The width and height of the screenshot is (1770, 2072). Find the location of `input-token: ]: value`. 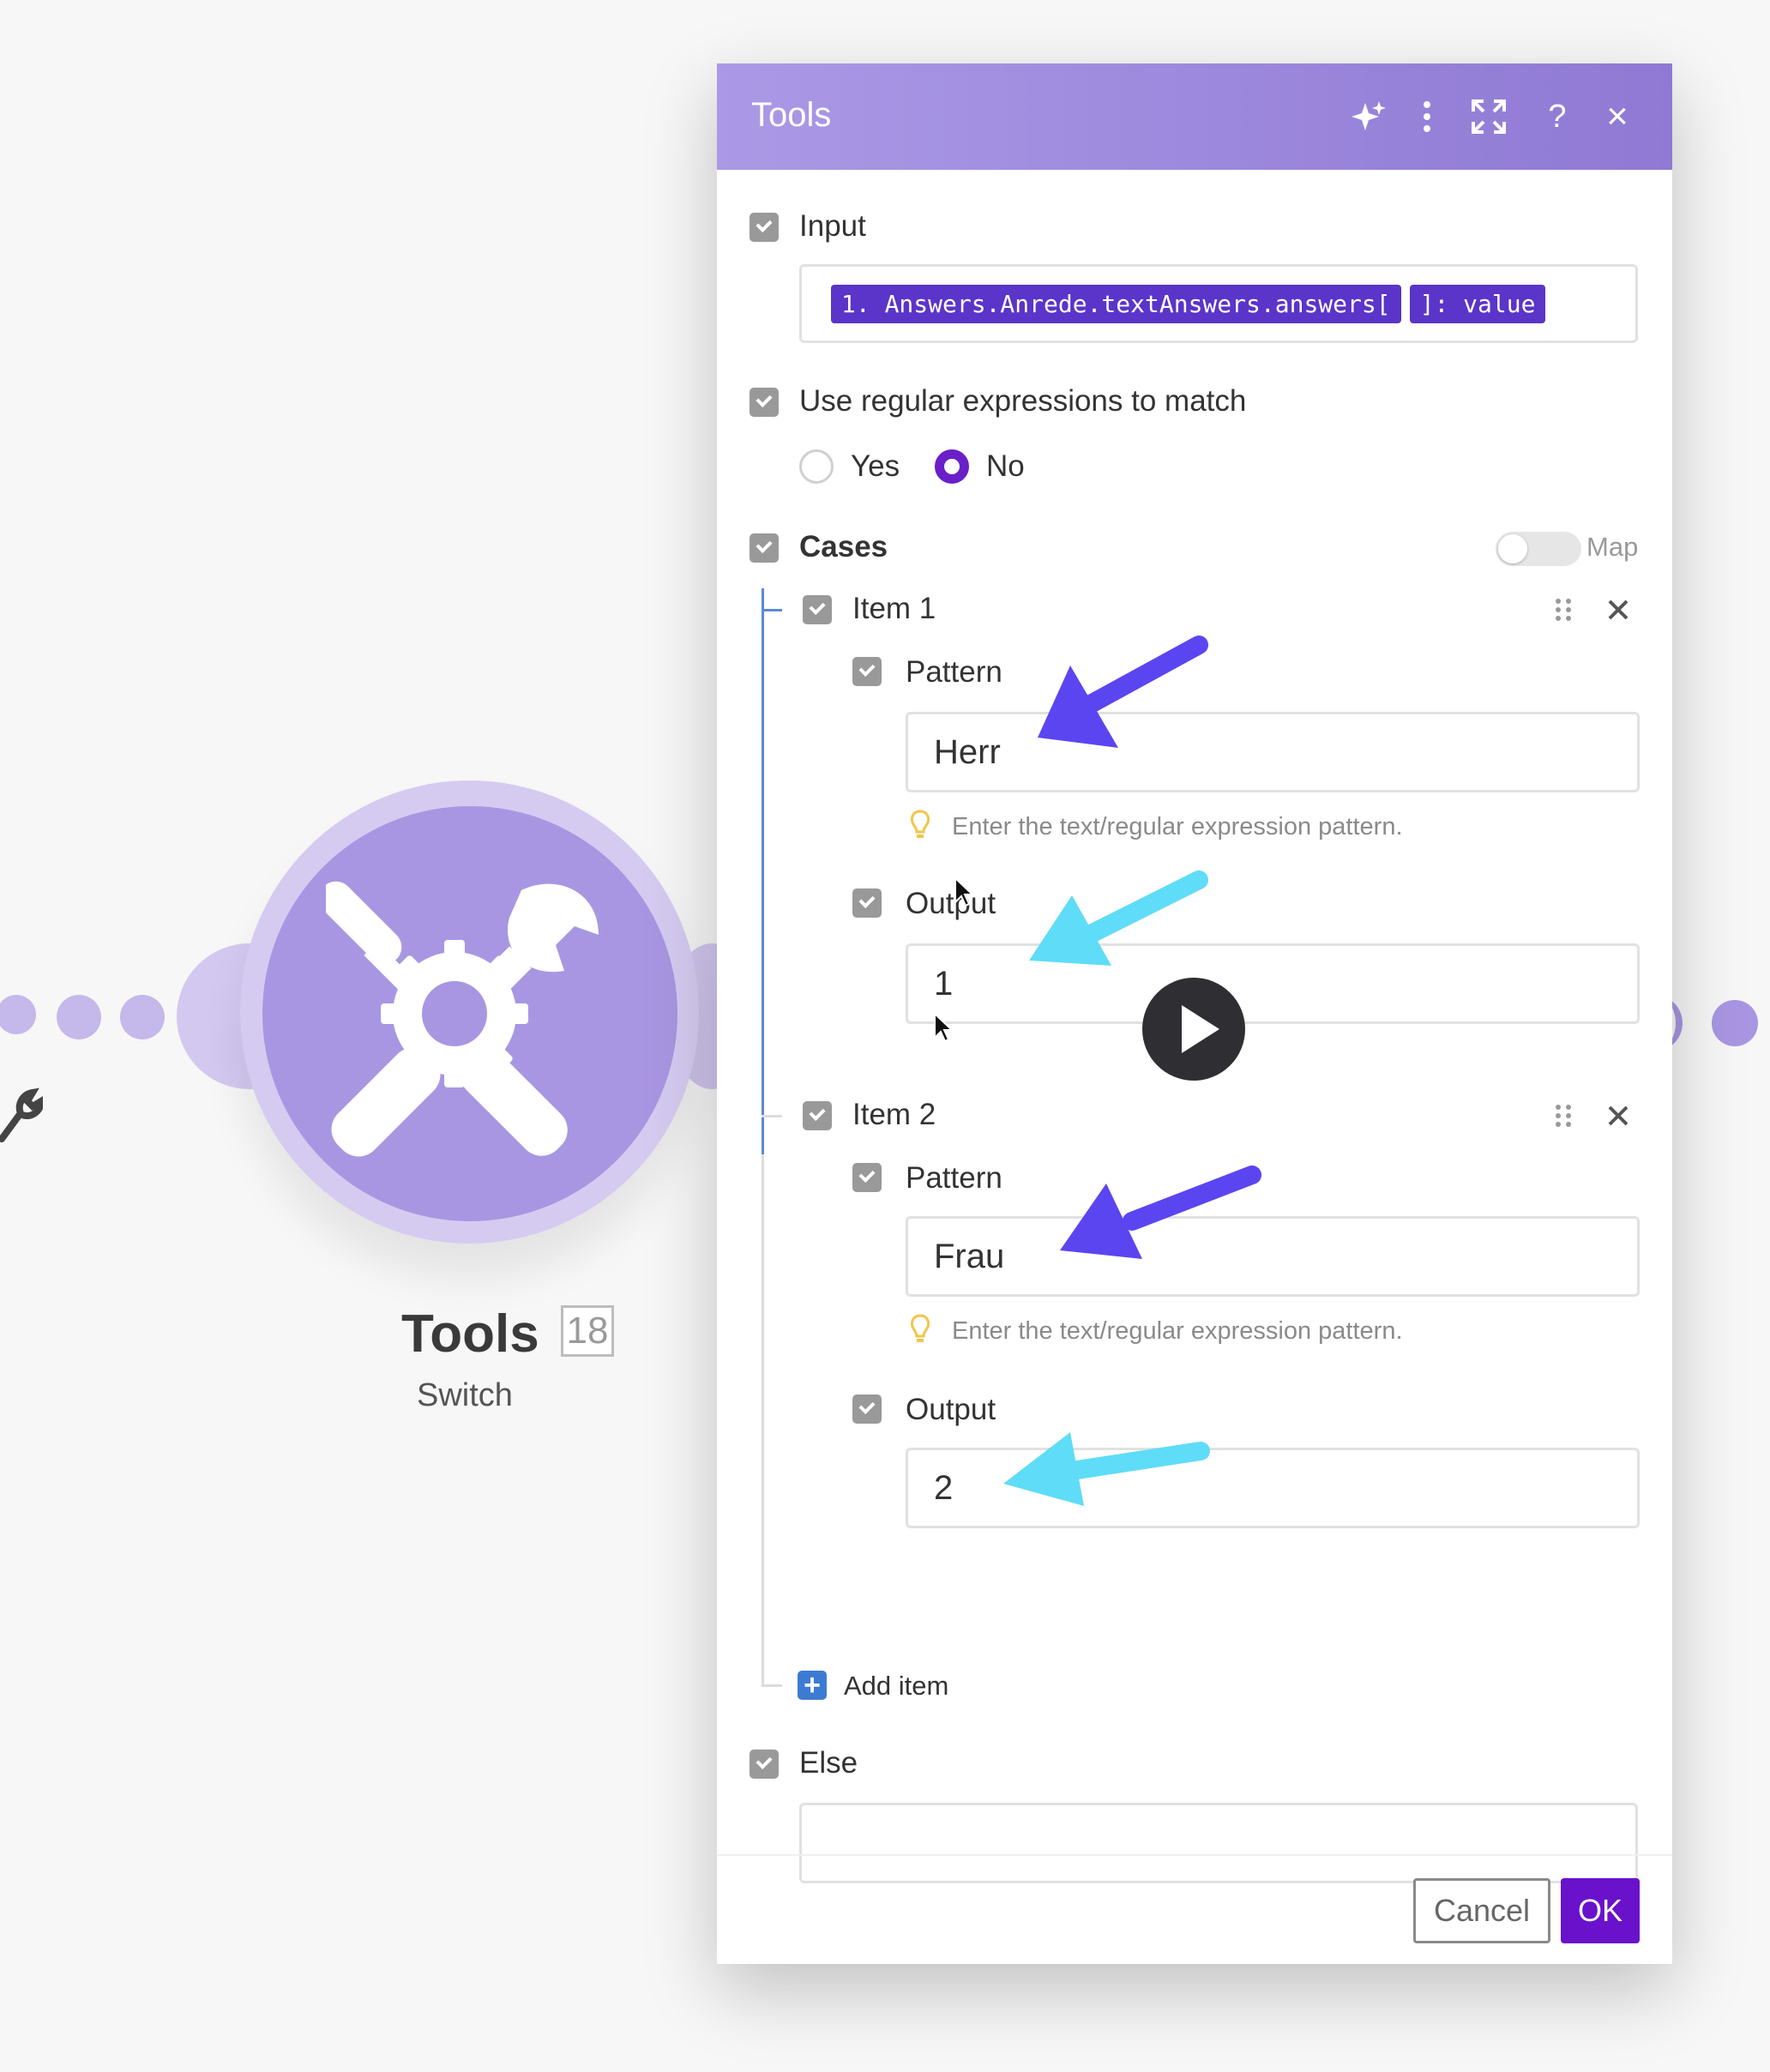

input-token: ]: value is located at coordinates (1477, 303).